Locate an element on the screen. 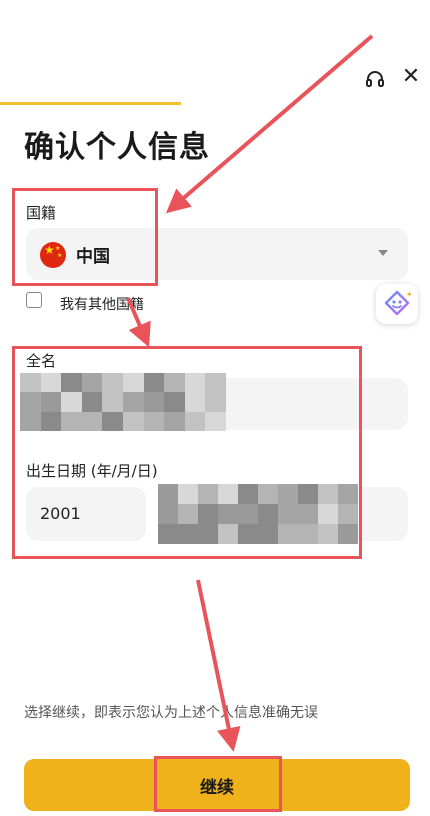 This screenshot has height=816, width=430. ai-assistant-icon: ✦ is located at coordinates (397, 304).